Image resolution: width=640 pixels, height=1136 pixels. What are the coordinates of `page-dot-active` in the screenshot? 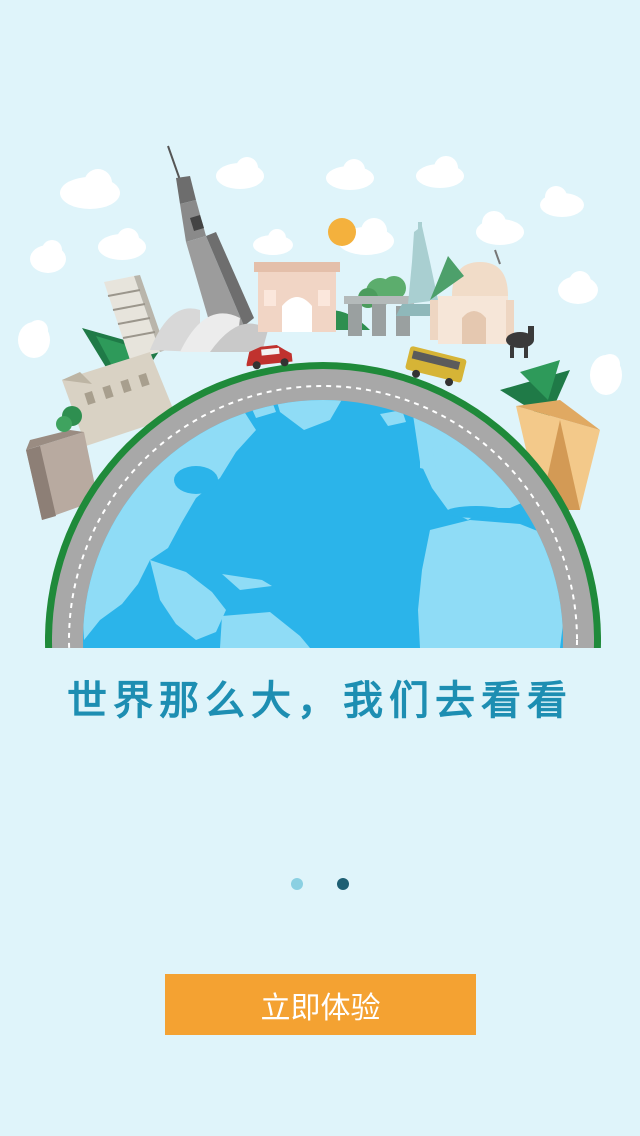 It's located at (343, 884).